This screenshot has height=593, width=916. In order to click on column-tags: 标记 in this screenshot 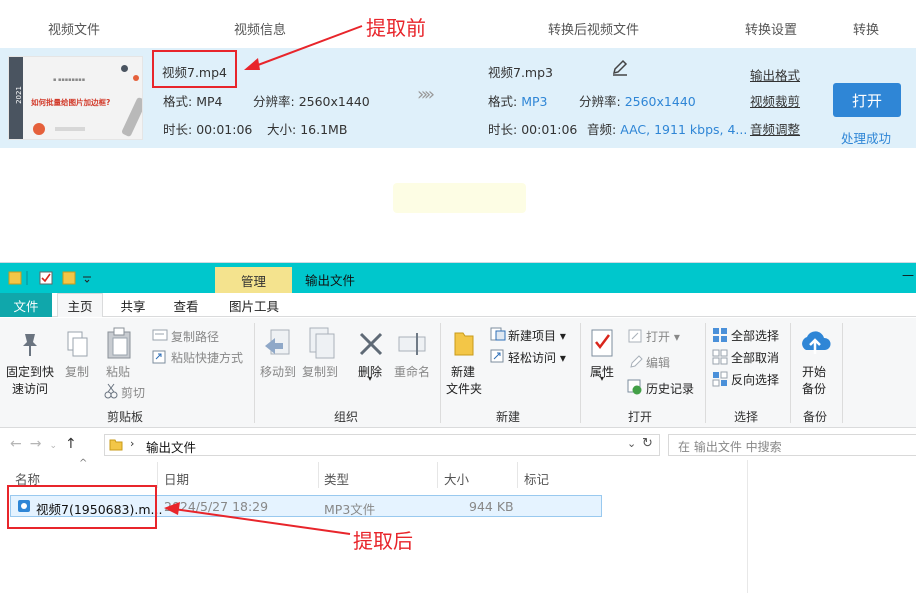, I will do `click(536, 478)`.